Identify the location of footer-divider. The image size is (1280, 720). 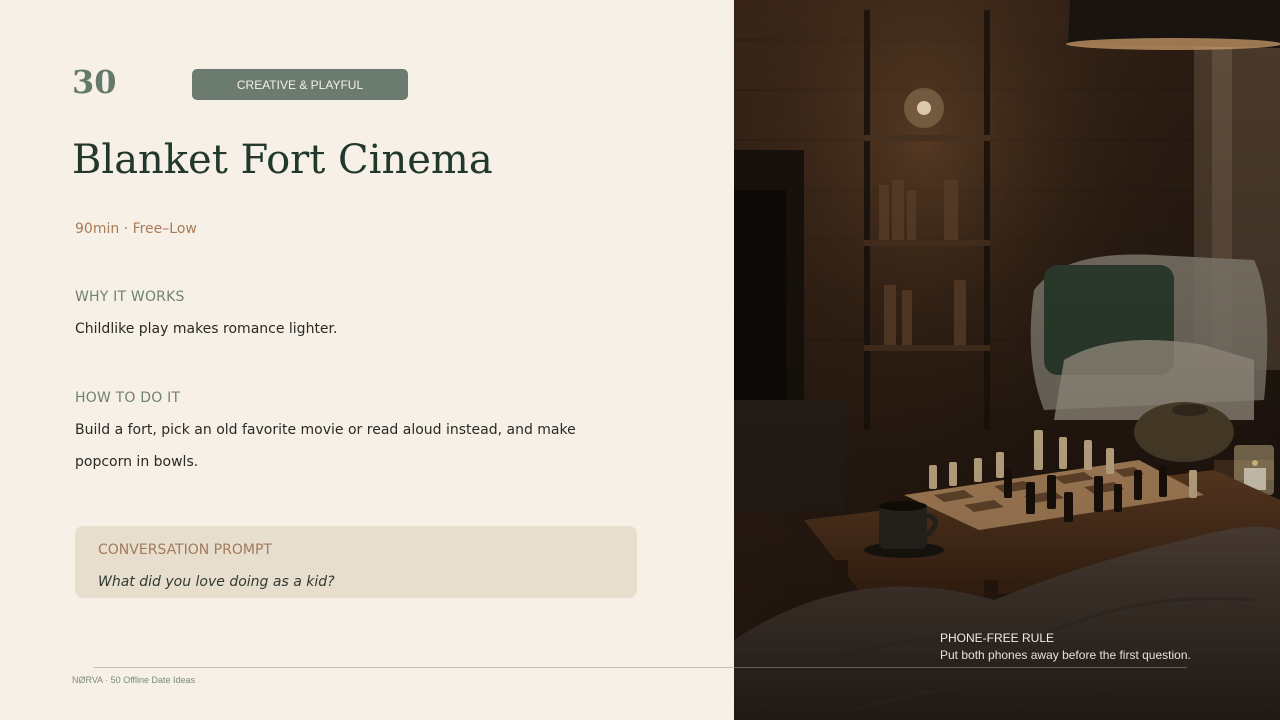
(640, 667).